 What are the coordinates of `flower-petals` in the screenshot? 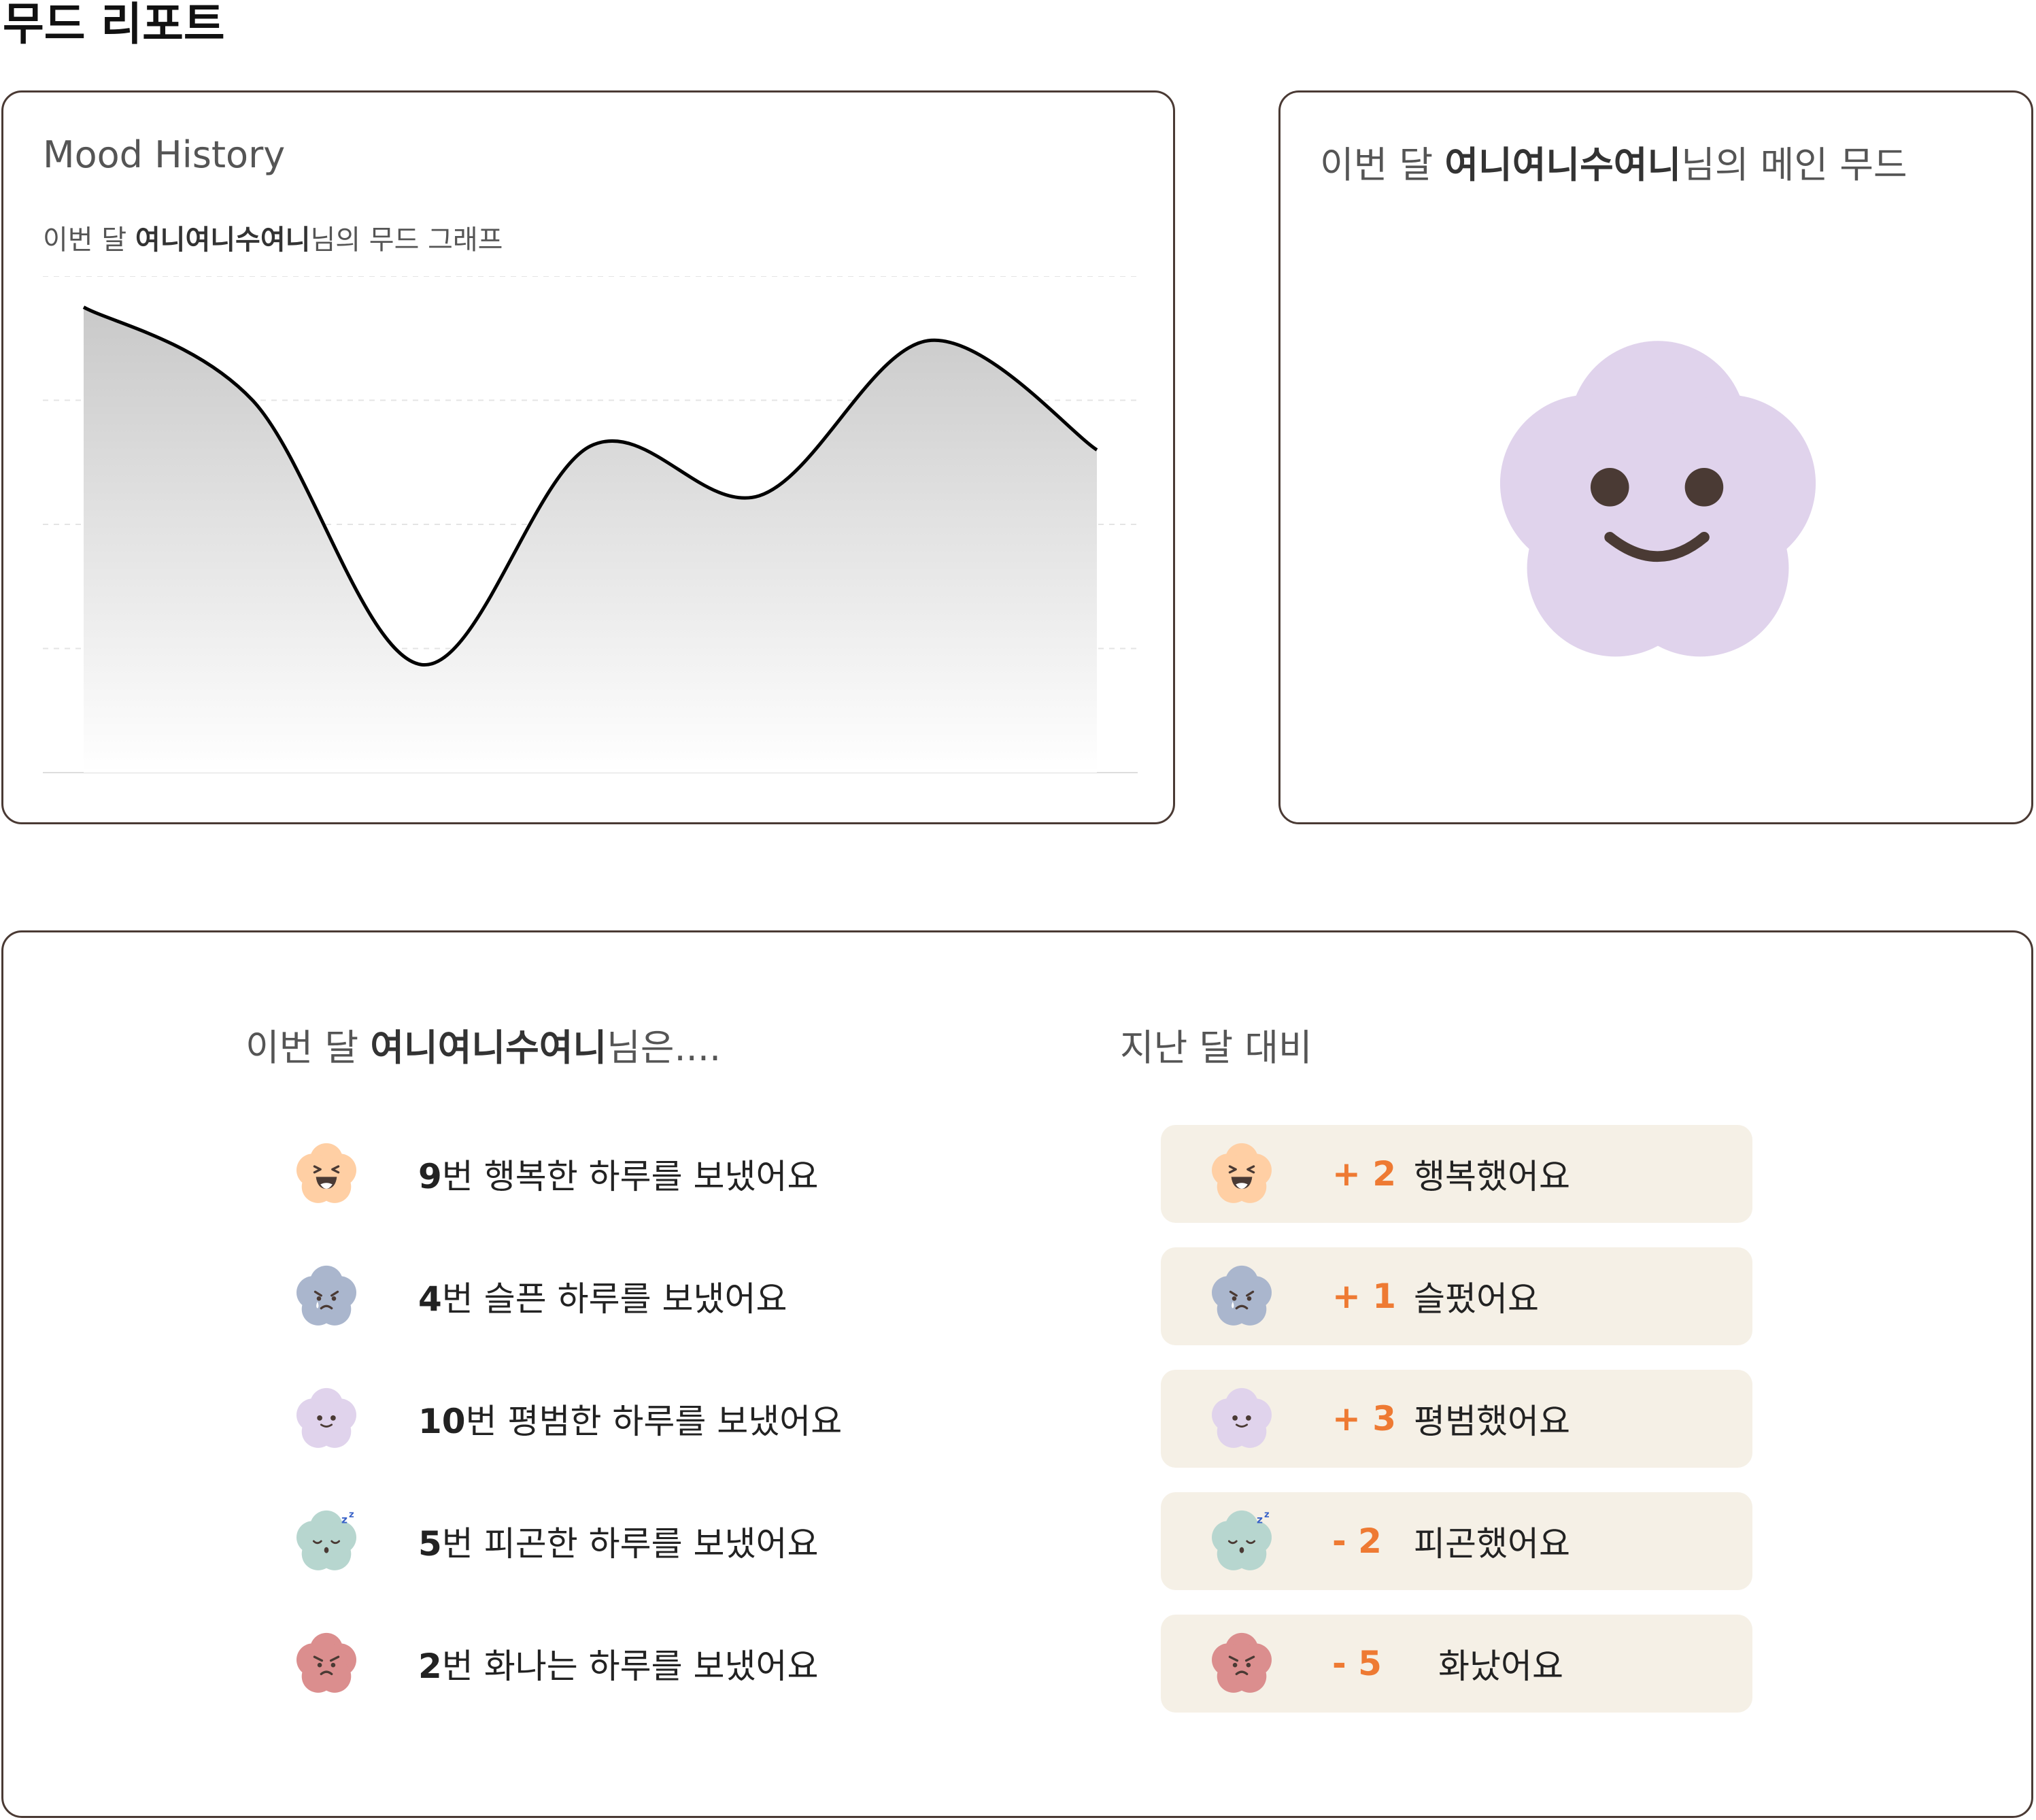 It's located at (1657, 499).